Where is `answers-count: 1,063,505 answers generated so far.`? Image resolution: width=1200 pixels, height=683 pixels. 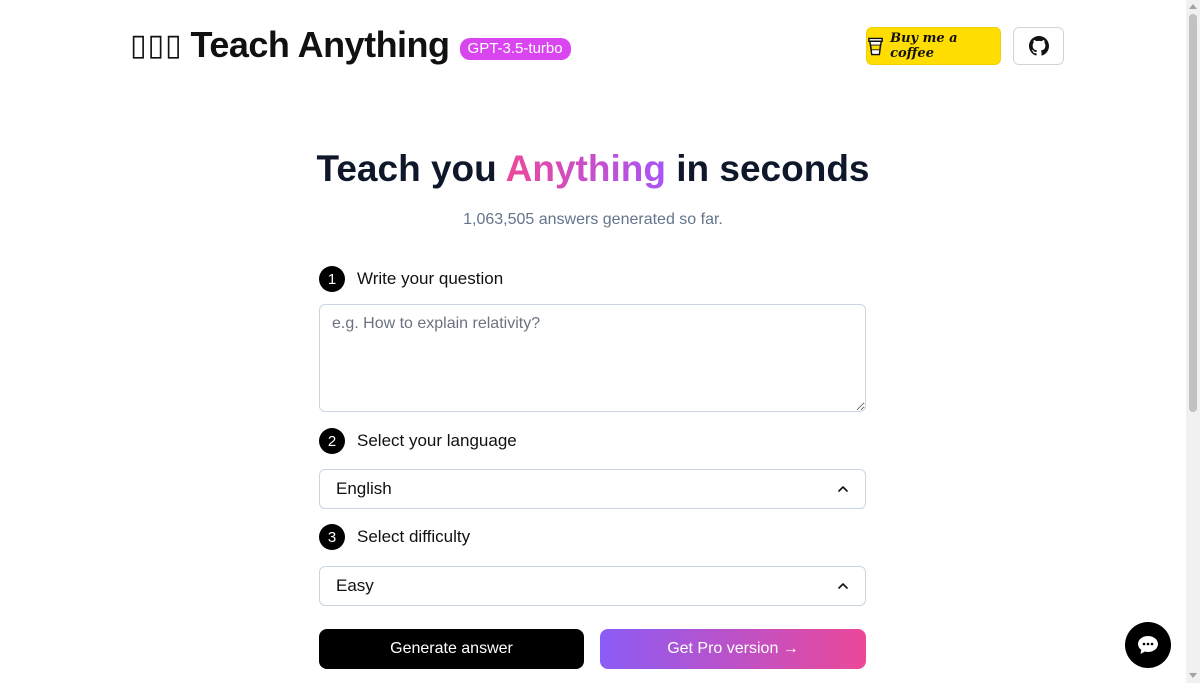
answers-count: 1,063,505 answers generated so far. is located at coordinates (593, 219).